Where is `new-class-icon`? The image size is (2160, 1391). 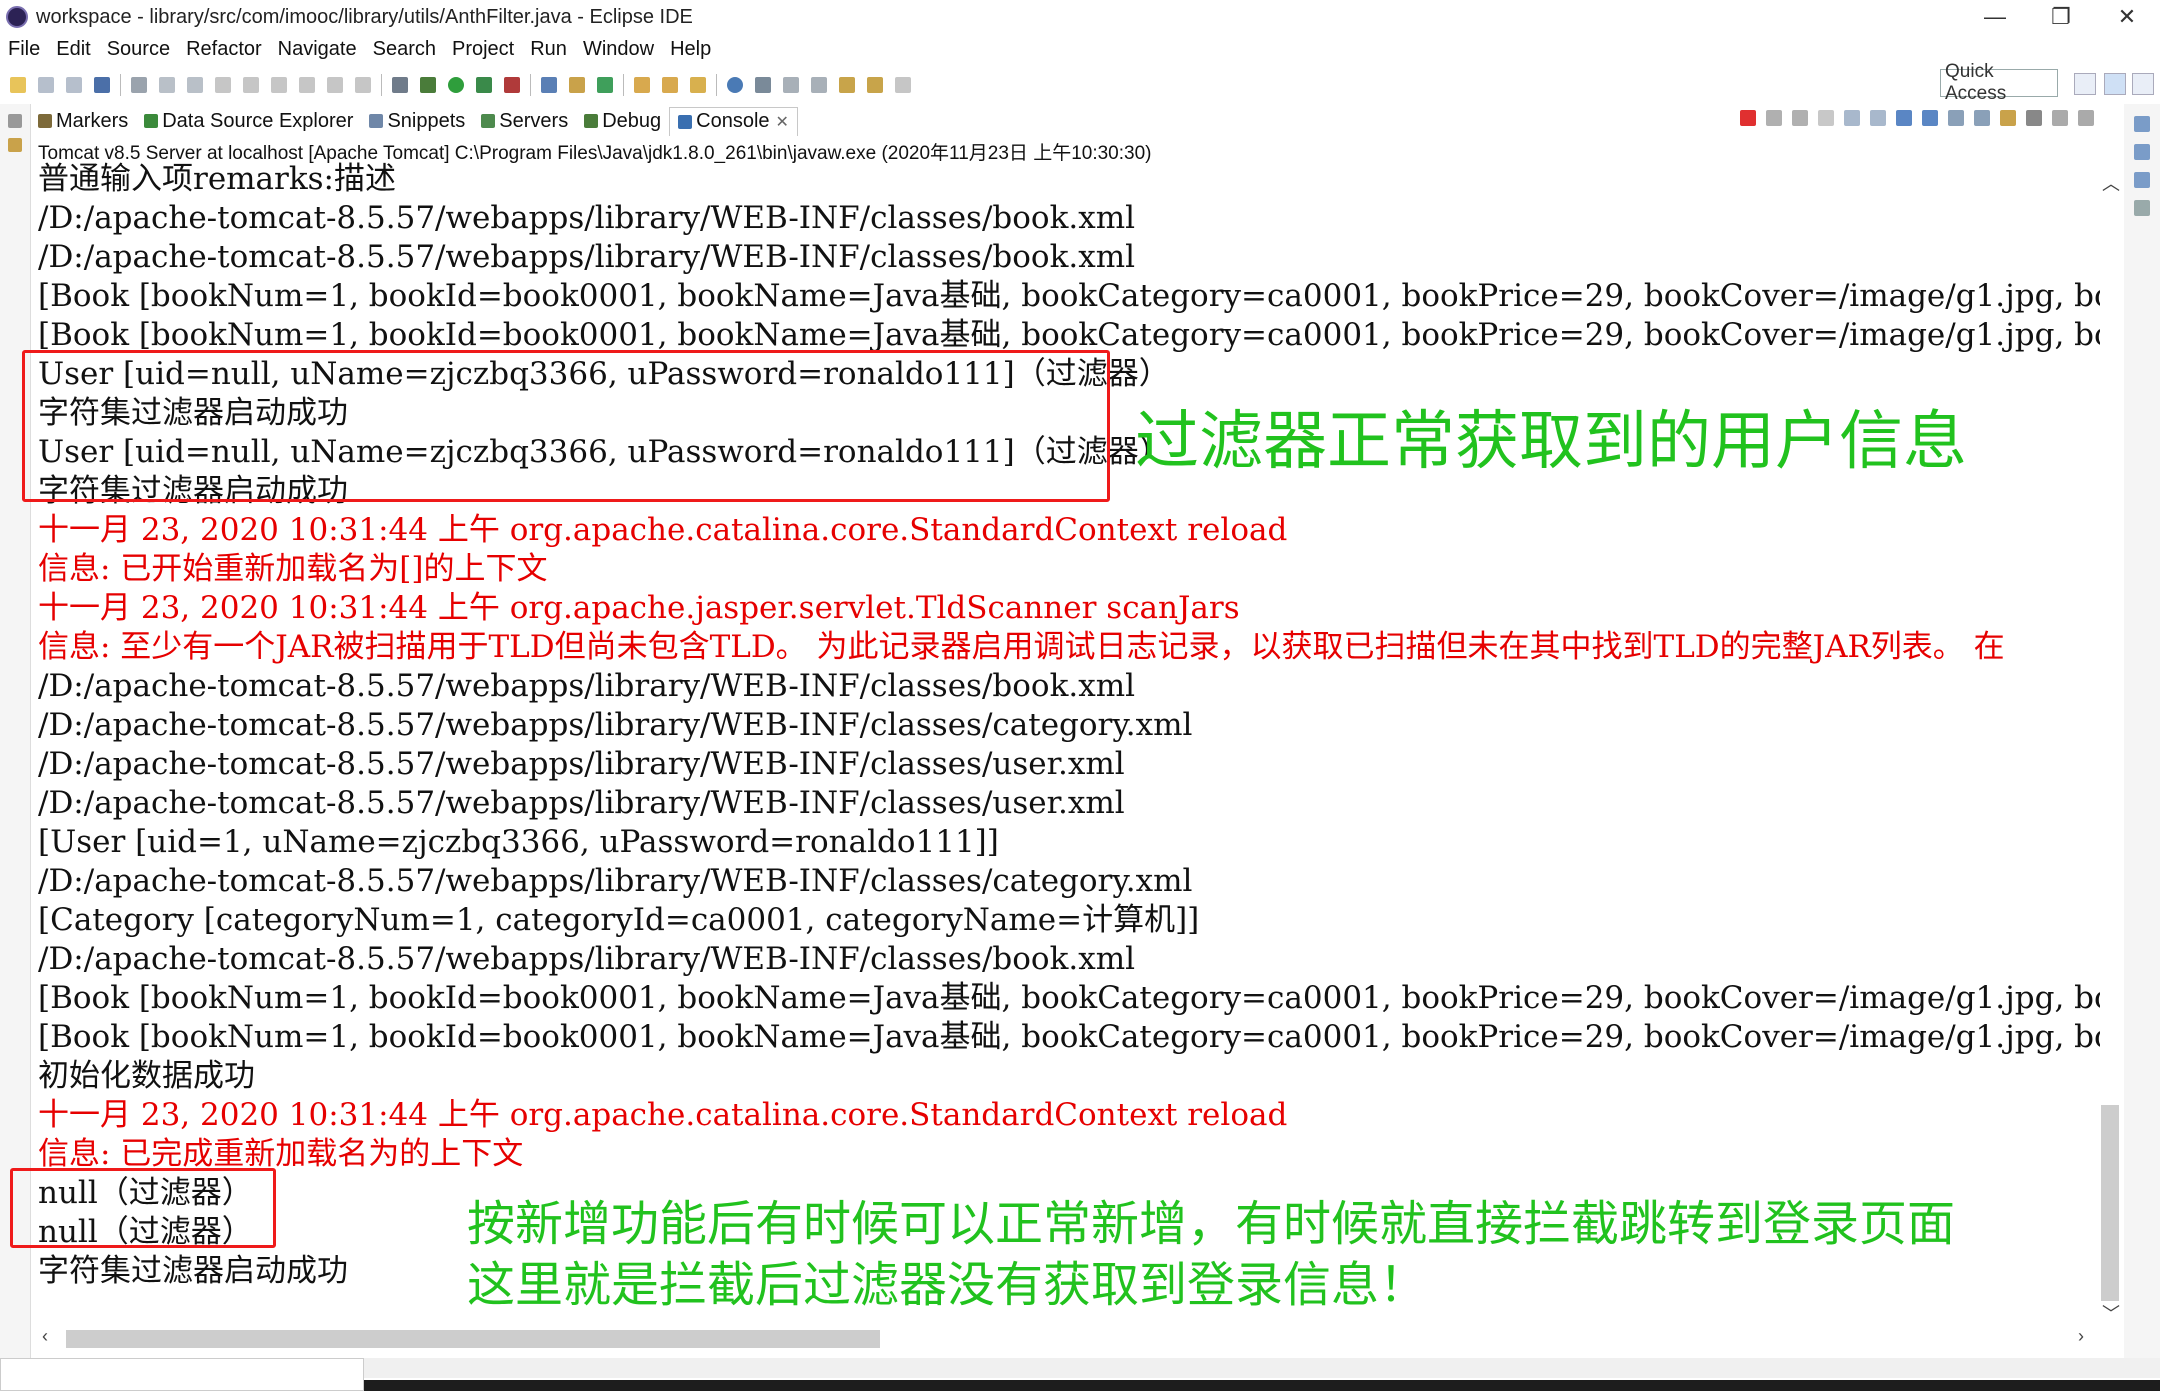 new-class-icon is located at coordinates (605, 85).